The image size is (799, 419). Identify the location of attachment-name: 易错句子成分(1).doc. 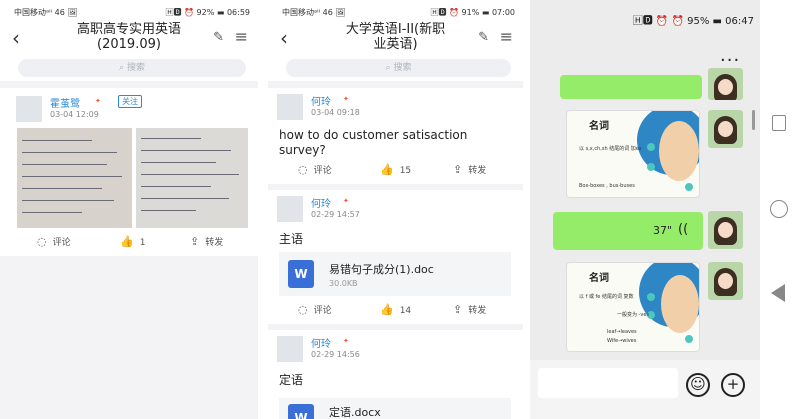
(381, 269).